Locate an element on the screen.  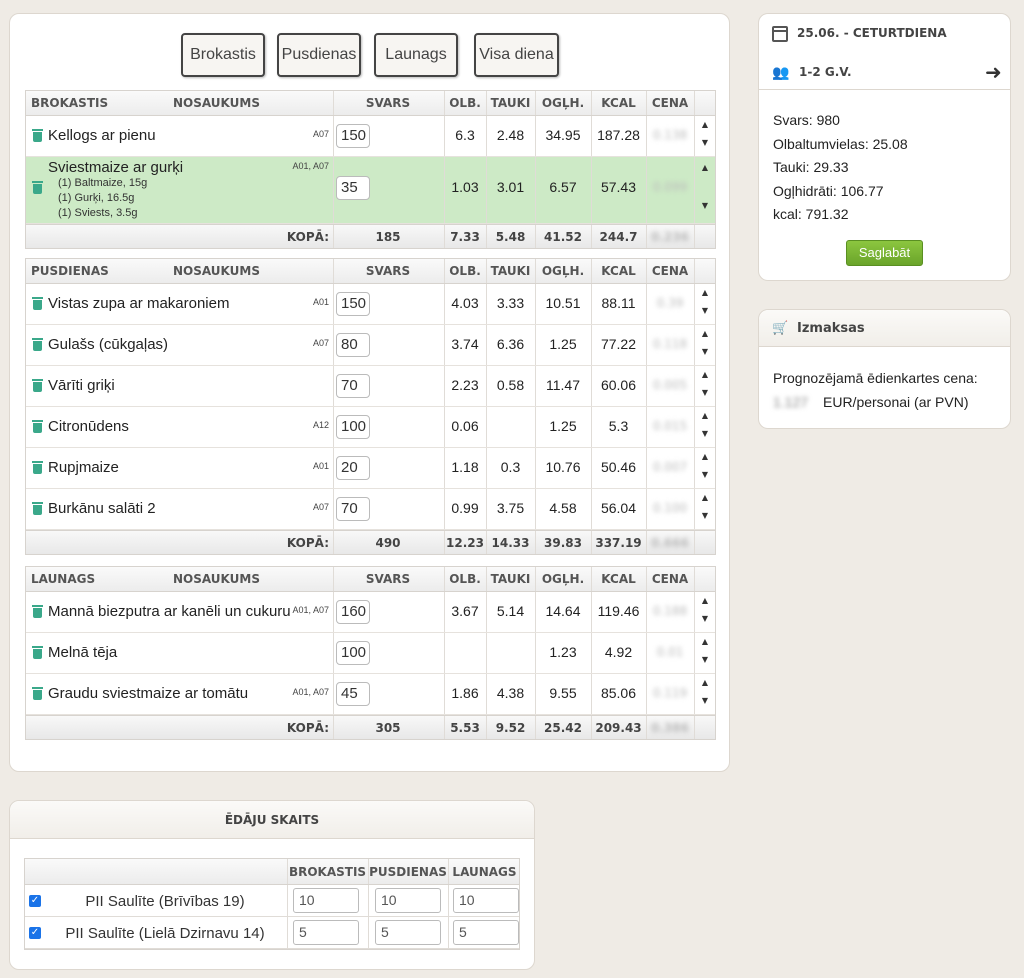
dish-name: Graudu sviestmaize ar tomātu is located at coordinates (148, 693).